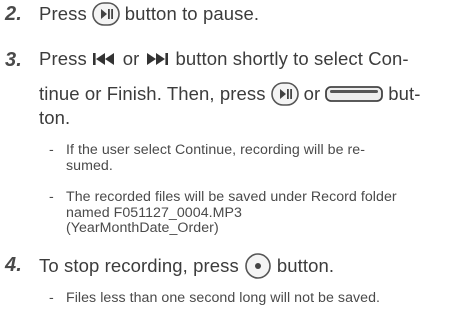 The image size is (454, 309). What do you see at coordinates (305, 265) in the screenshot?
I see `step-4-after: button.` at bounding box center [305, 265].